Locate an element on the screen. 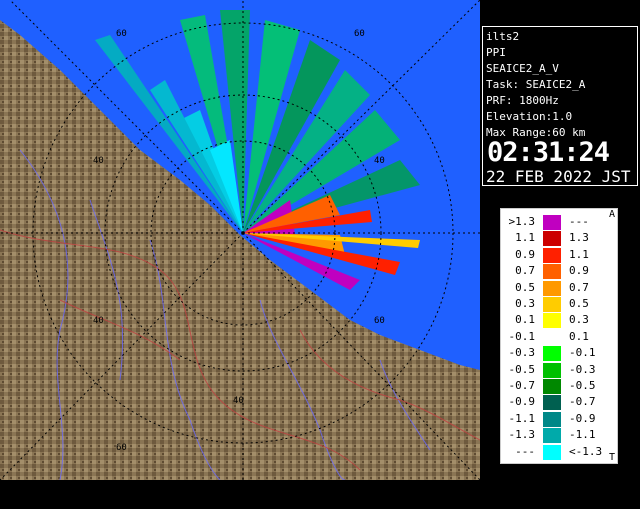  prf-value: PRF: 1800Hz is located at coordinates (522, 100).